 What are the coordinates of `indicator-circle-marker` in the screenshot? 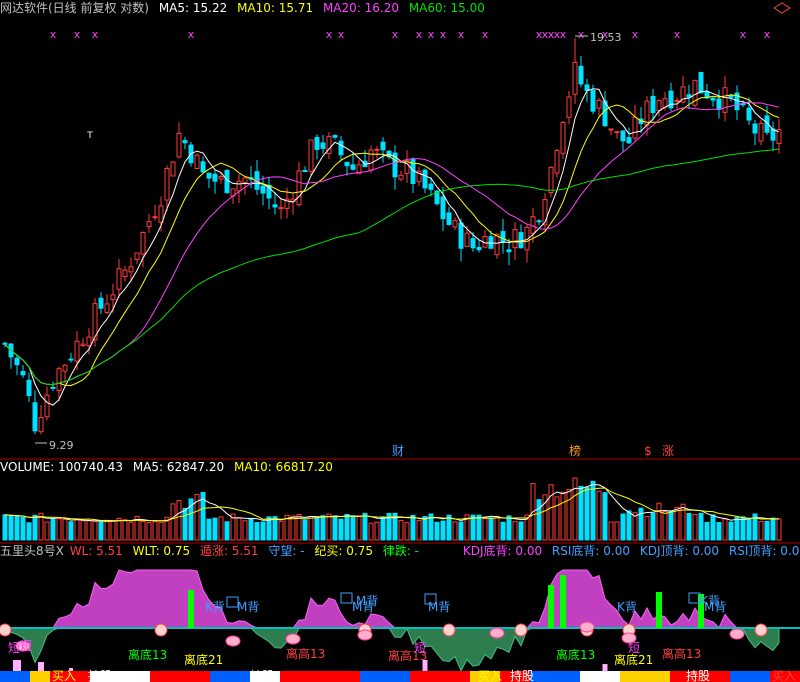 It's located at (761, 630).